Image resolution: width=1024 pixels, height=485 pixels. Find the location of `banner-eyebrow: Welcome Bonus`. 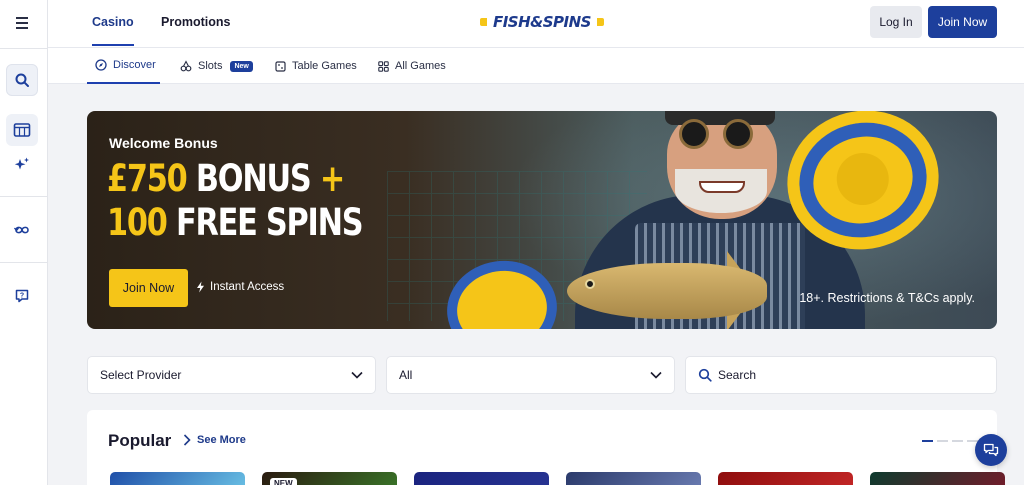

banner-eyebrow: Welcome Bonus is located at coordinates (163, 143).